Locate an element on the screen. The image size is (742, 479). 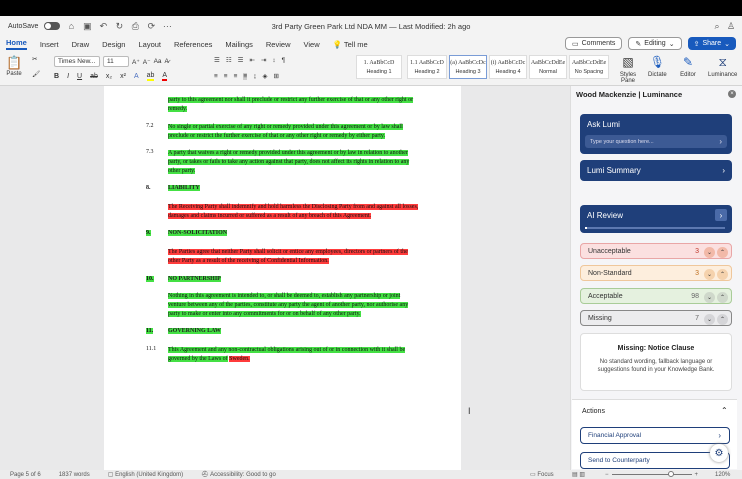
print-icon: ⎙ is located at coordinates (135, 26).